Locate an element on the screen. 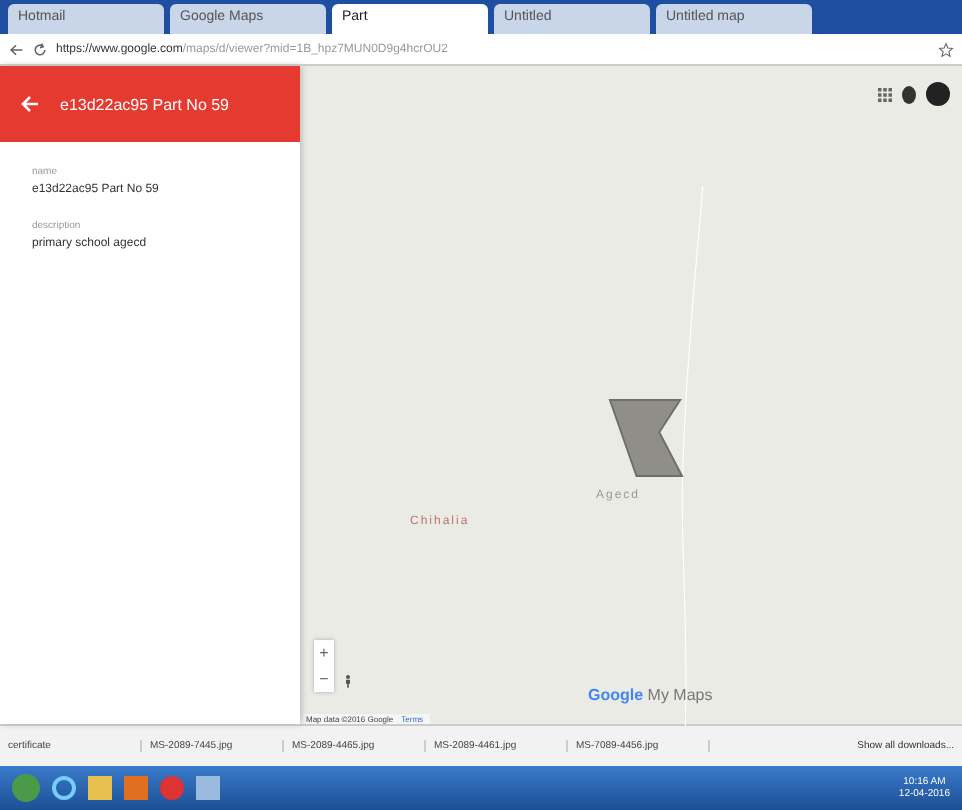  back-arrow-icon is located at coordinates (30, 104).